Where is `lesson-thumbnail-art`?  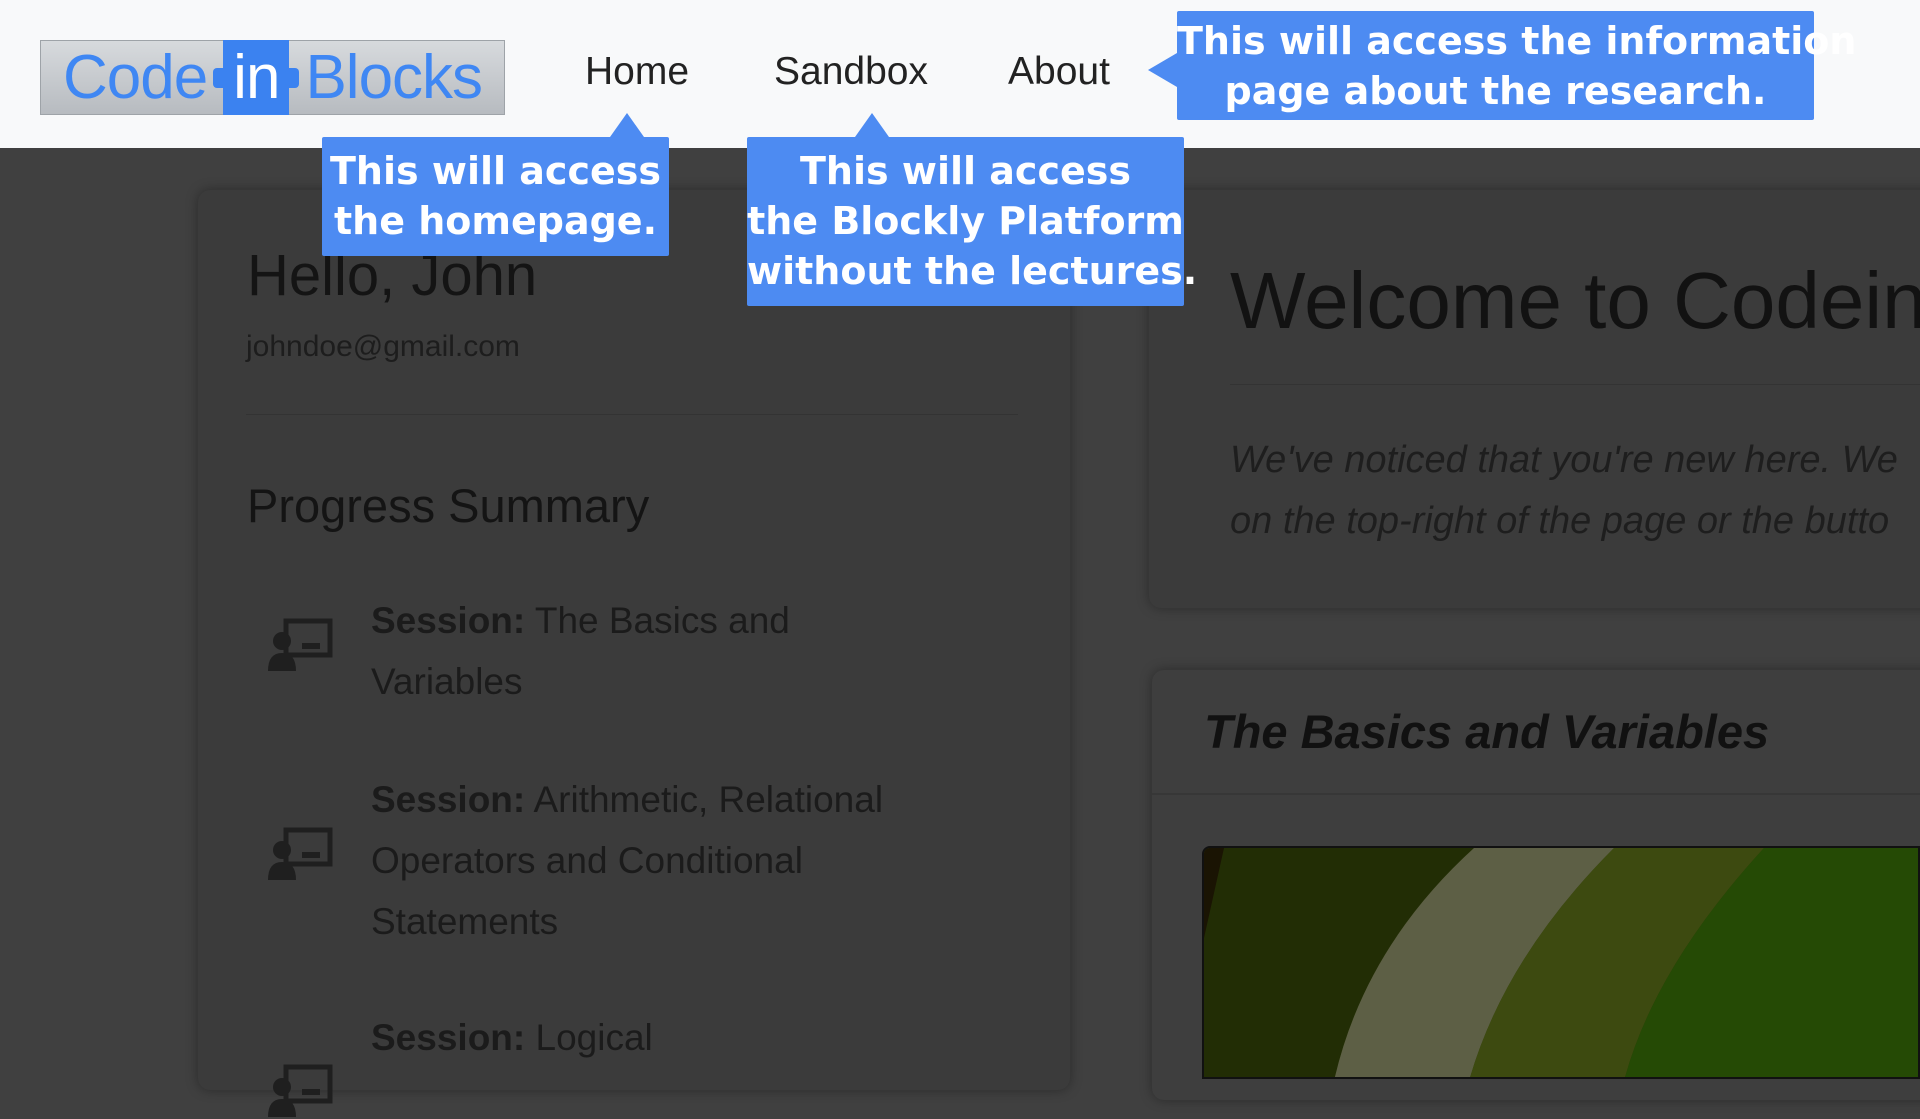
lesson-thumbnail-art is located at coordinates (1561, 962).